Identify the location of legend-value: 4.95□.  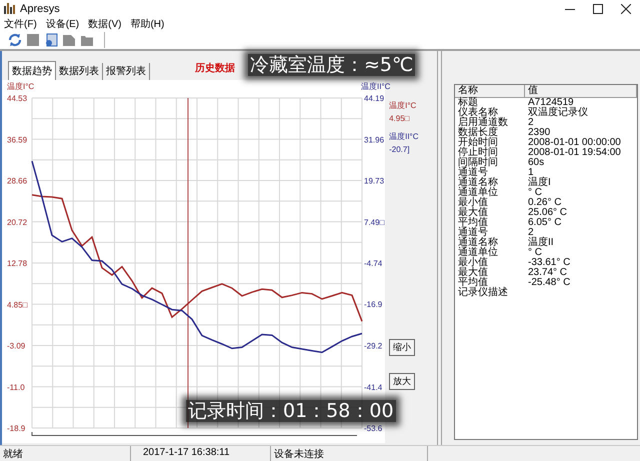
(400, 119).